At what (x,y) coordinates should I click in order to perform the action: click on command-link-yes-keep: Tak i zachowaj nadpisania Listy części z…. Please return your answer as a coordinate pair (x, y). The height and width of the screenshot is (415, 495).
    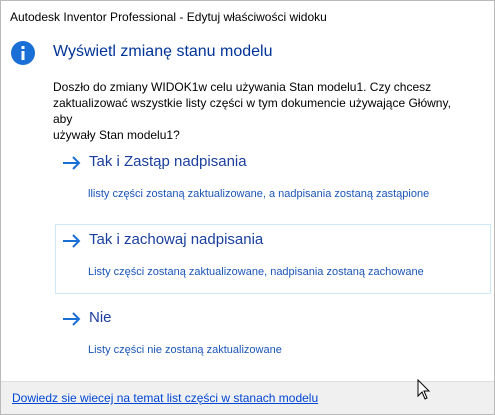
    Looking at the image, I should click on (273, 259).